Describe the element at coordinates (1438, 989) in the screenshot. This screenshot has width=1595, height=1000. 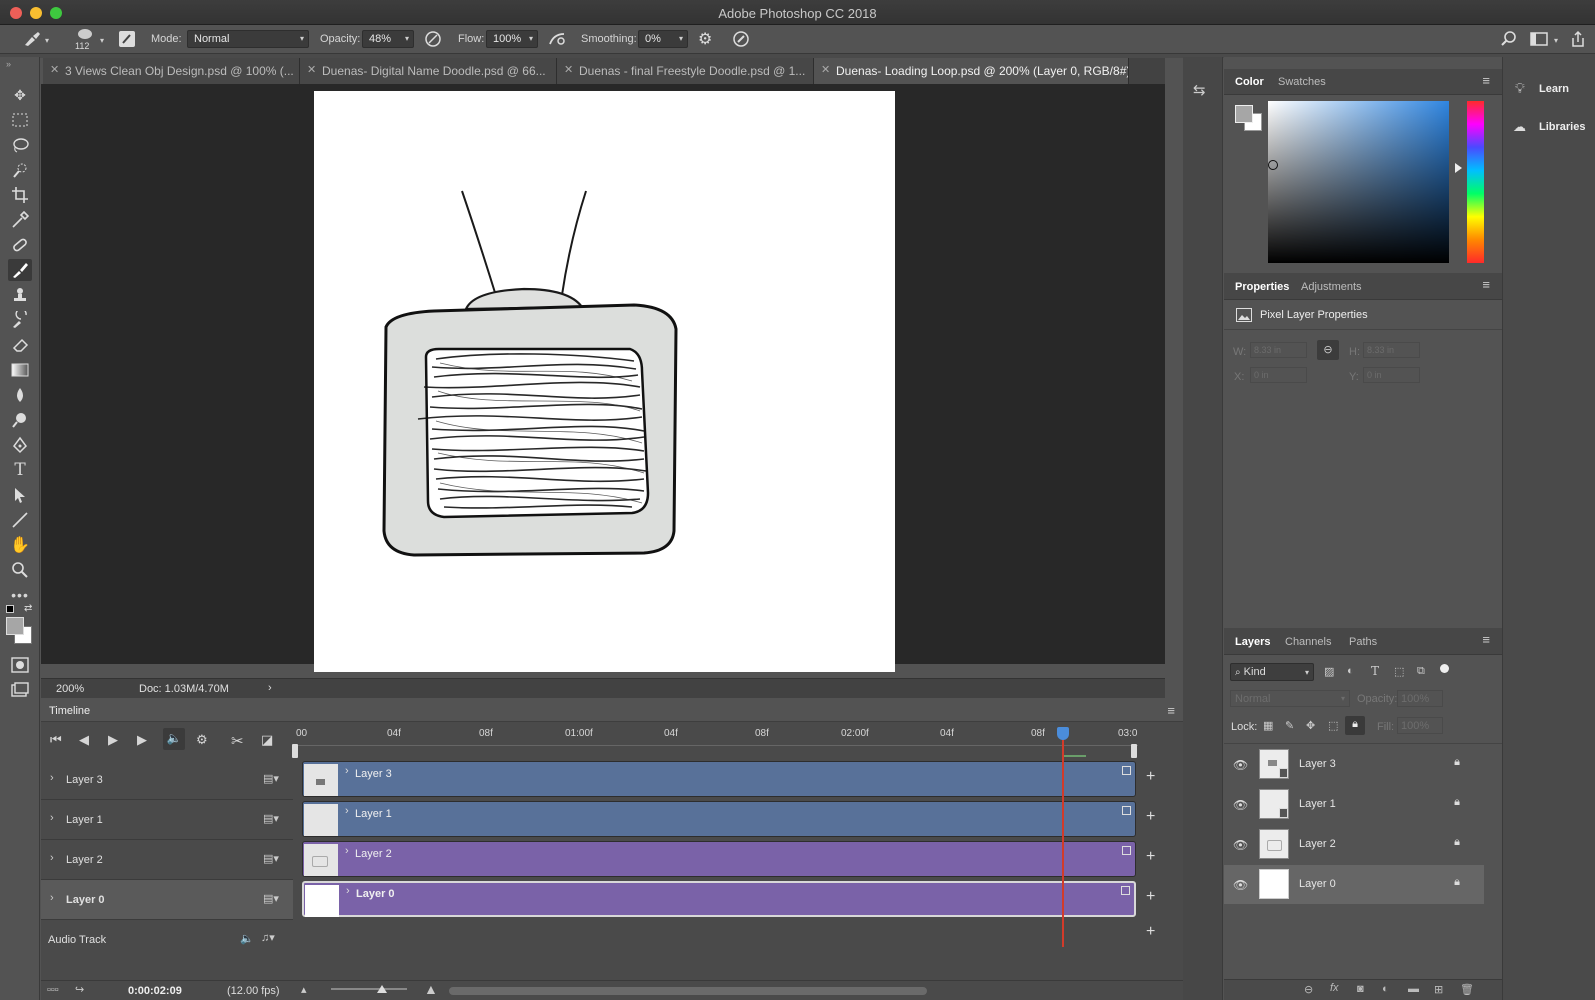
I see `new-layer-icon: ⊞` at that location.